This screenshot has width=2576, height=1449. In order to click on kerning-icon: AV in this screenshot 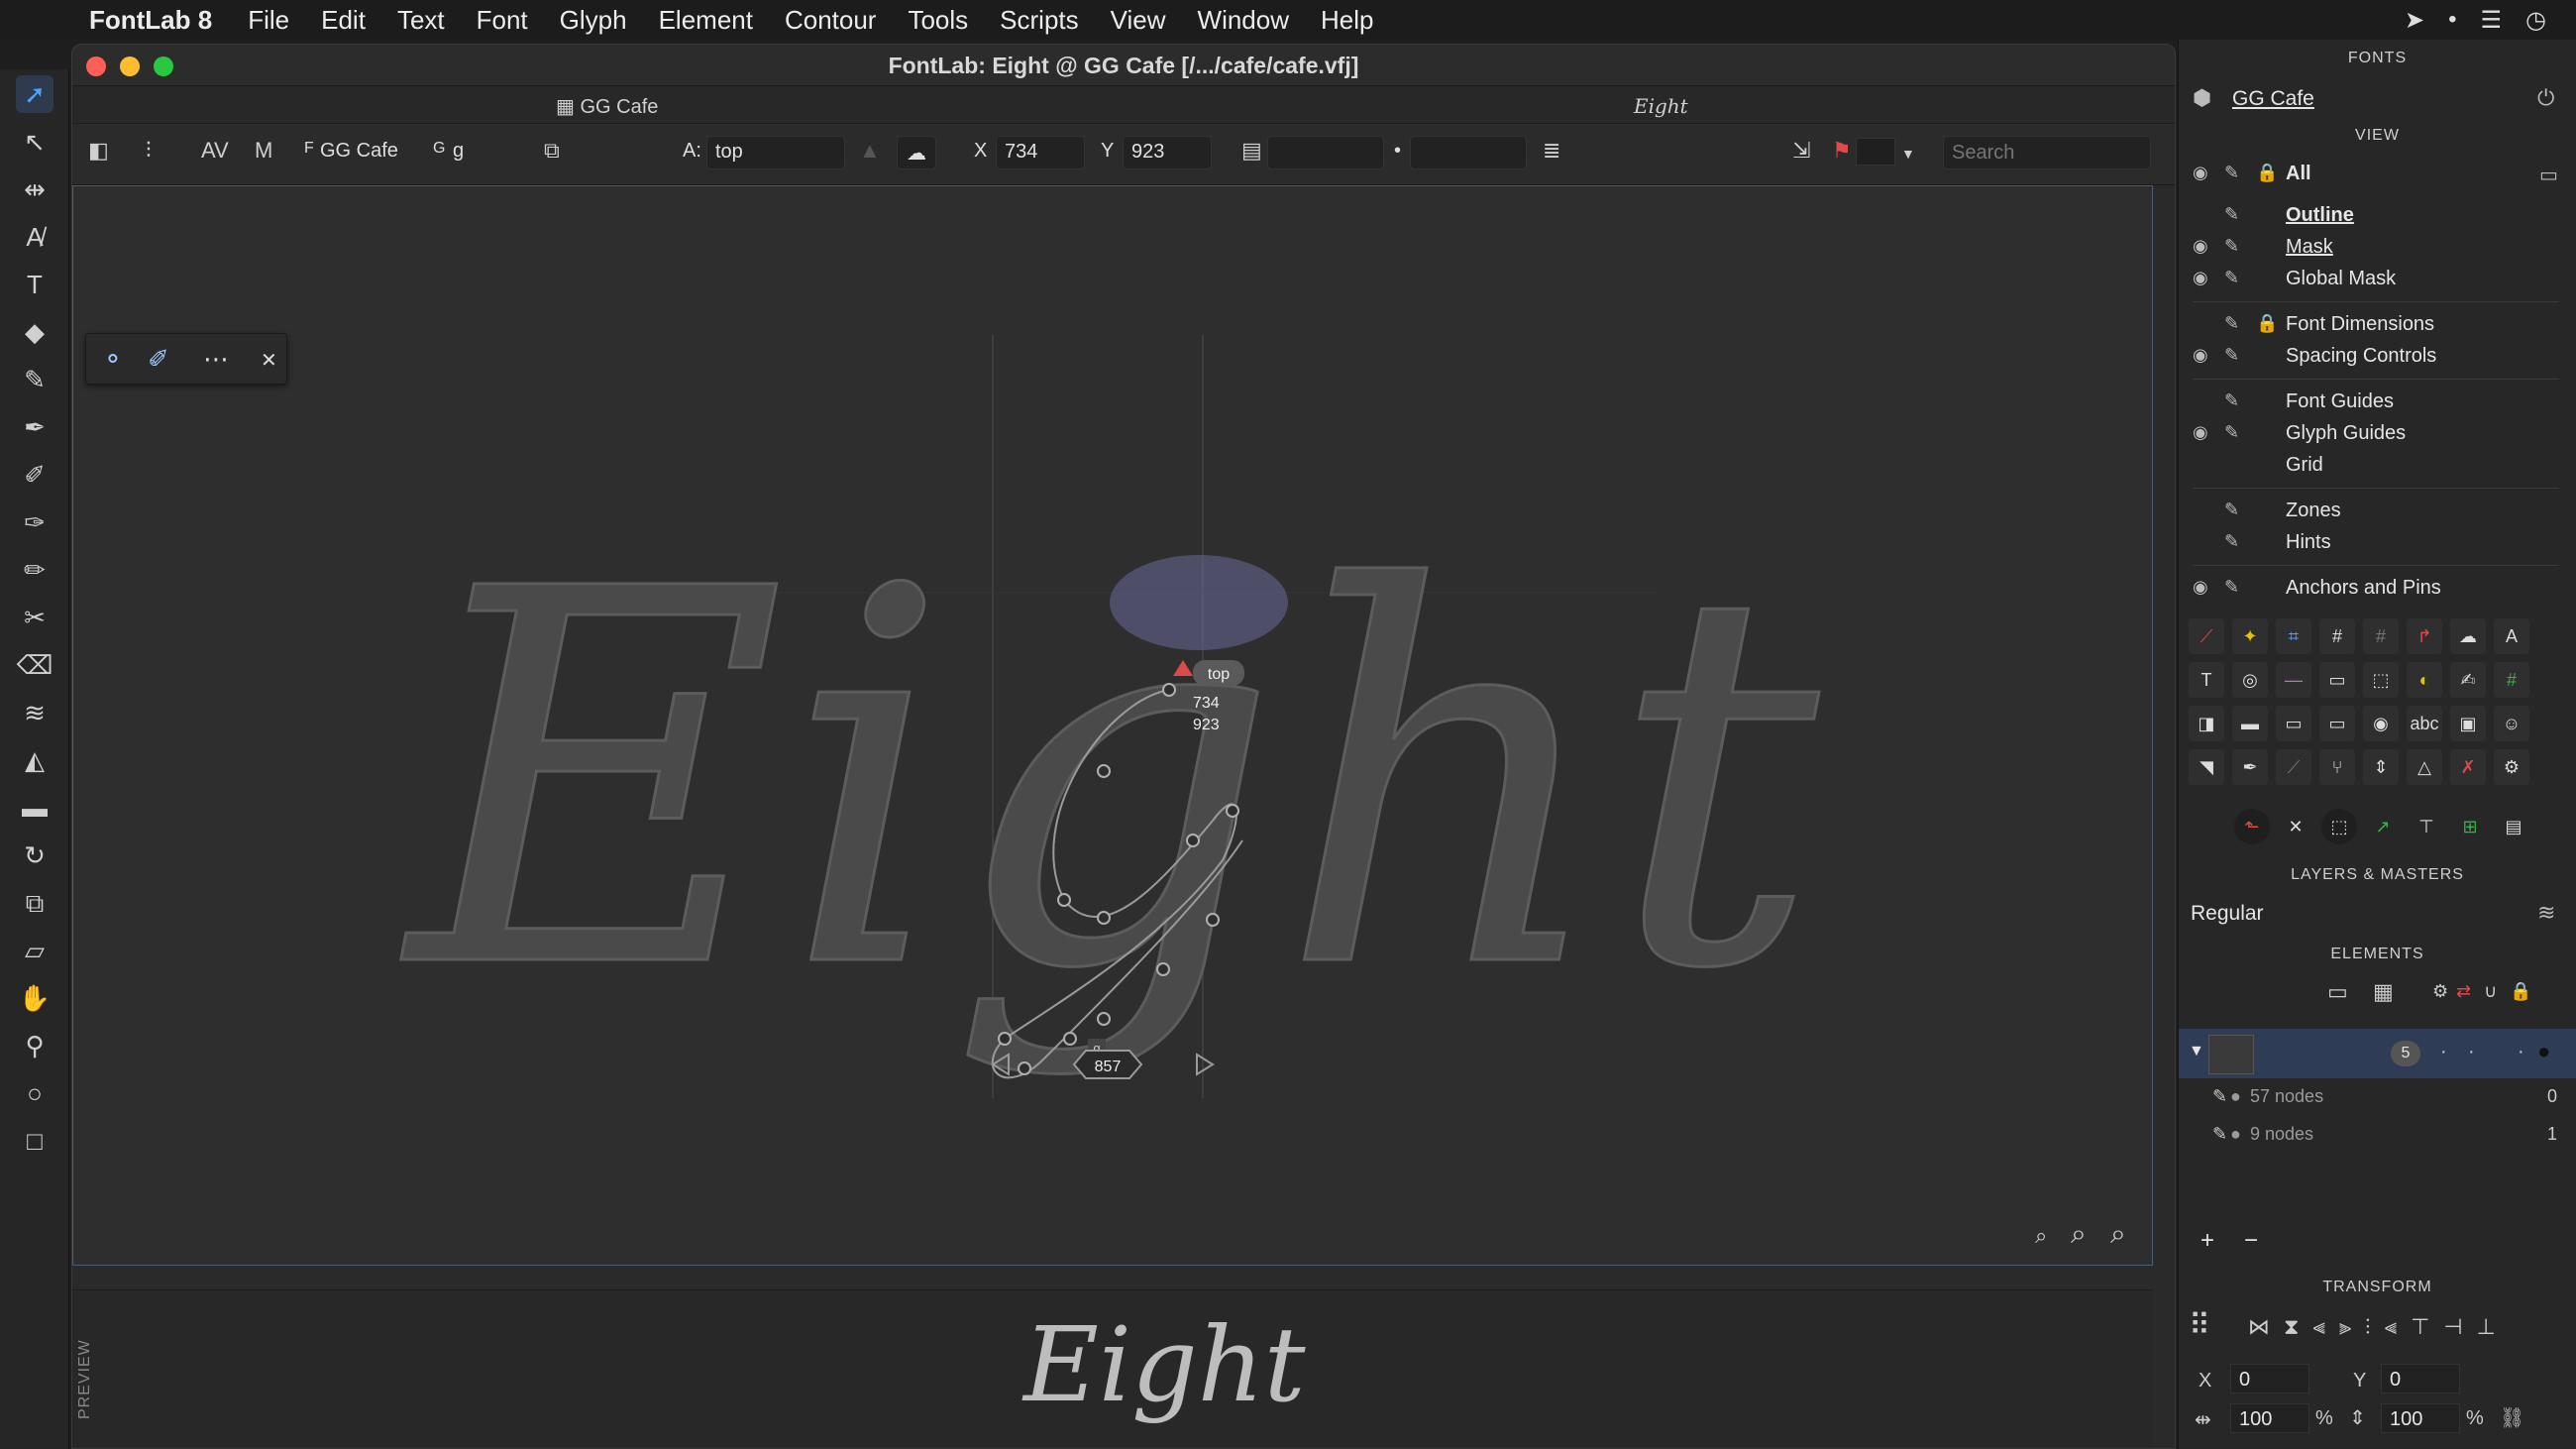, I will do `click(215, 151)`.